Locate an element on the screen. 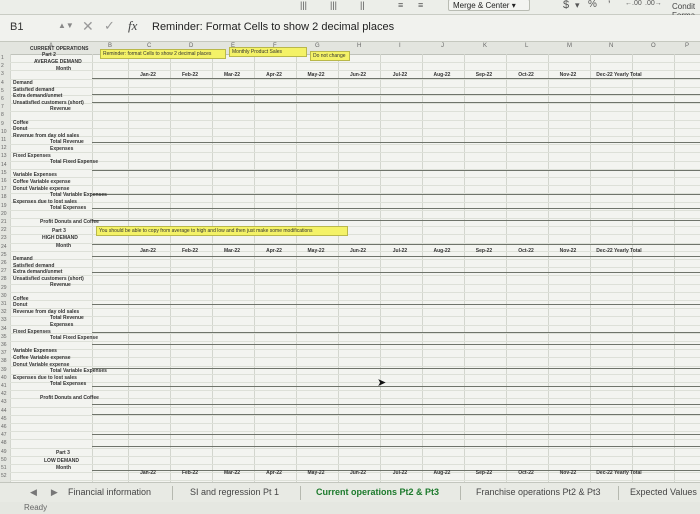 The width and height of the screenshot is (700, 514). function-icon: fx is located at coordinates (132, 26).